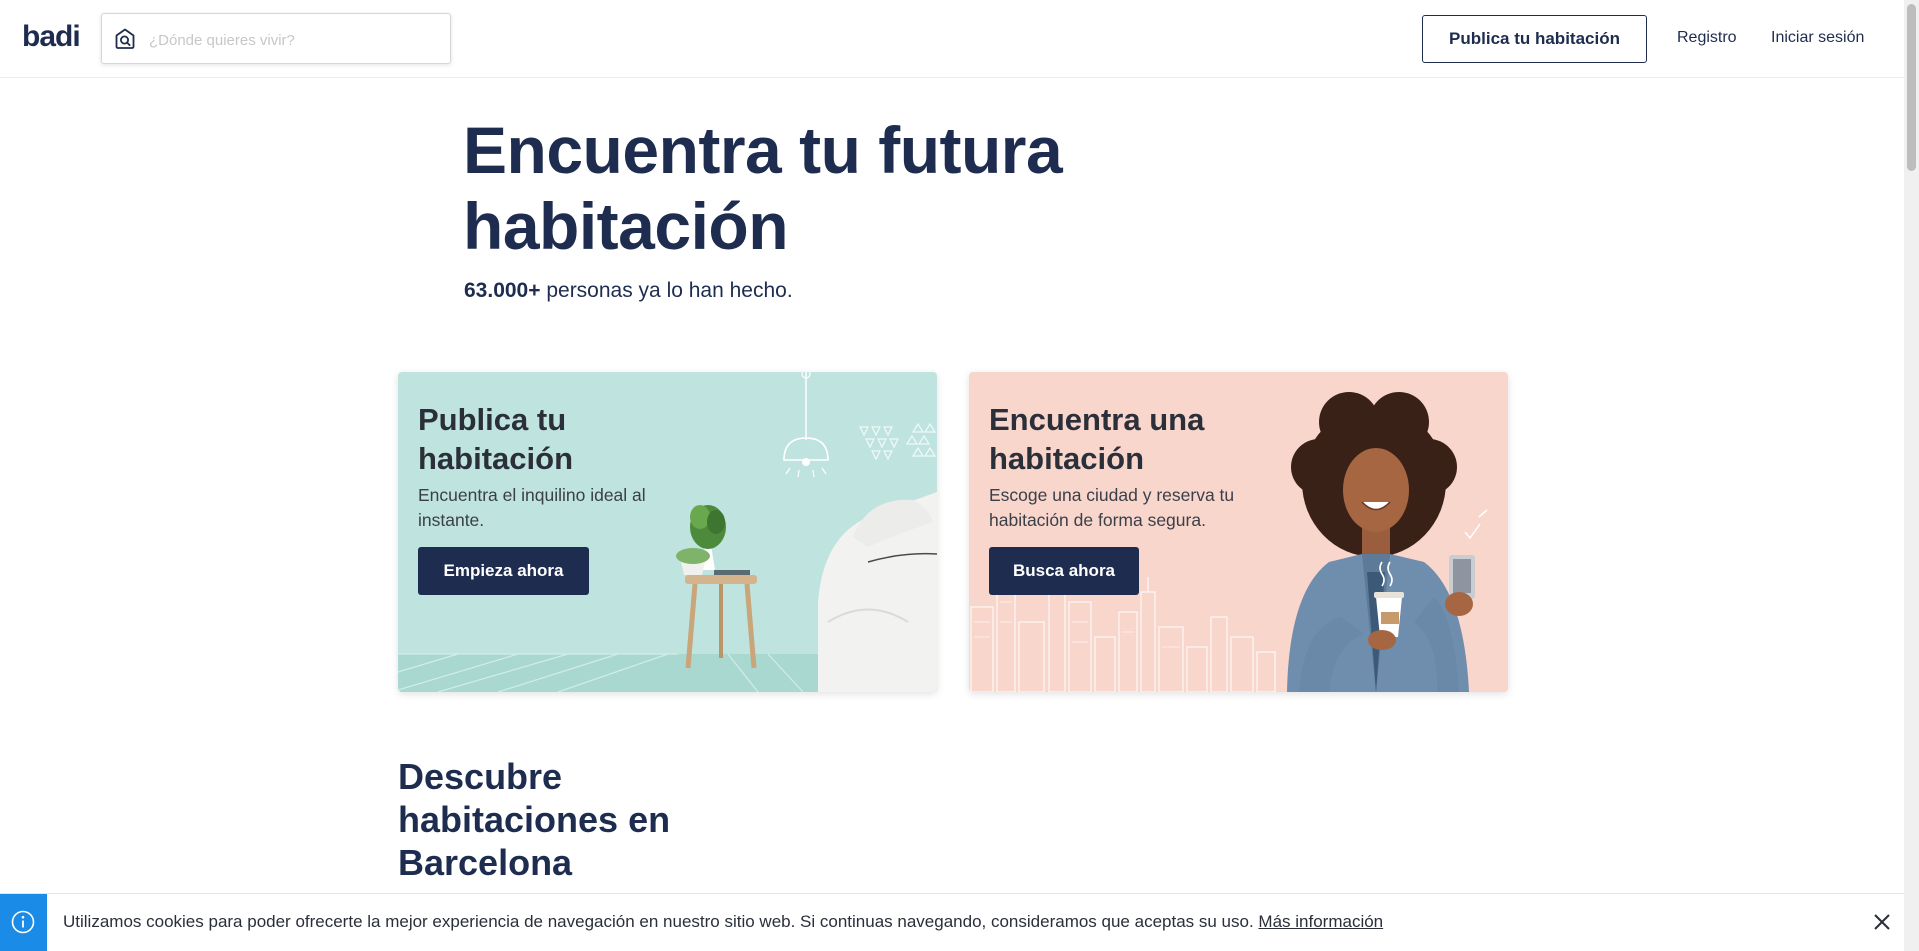 This screenshot has width=1919, height=951. Describe the element at coordinates (1911, 475) in the screenshot. I see `page-scrollbar` at that location.